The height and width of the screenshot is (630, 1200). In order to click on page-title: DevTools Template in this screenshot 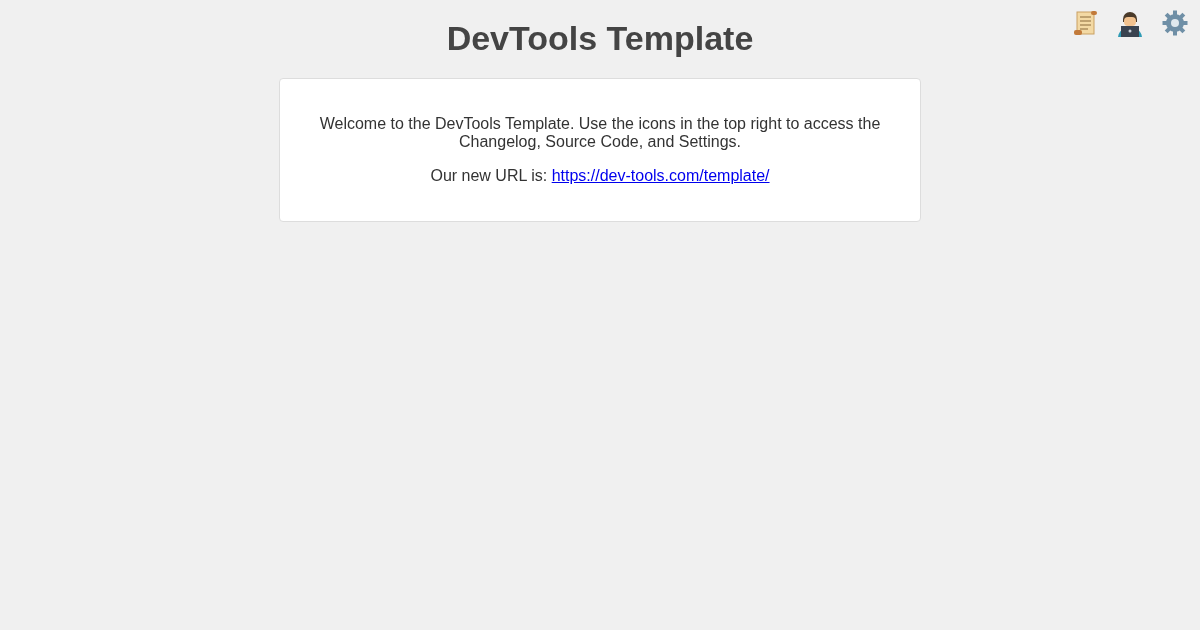, I will do `click(600, 38)`.